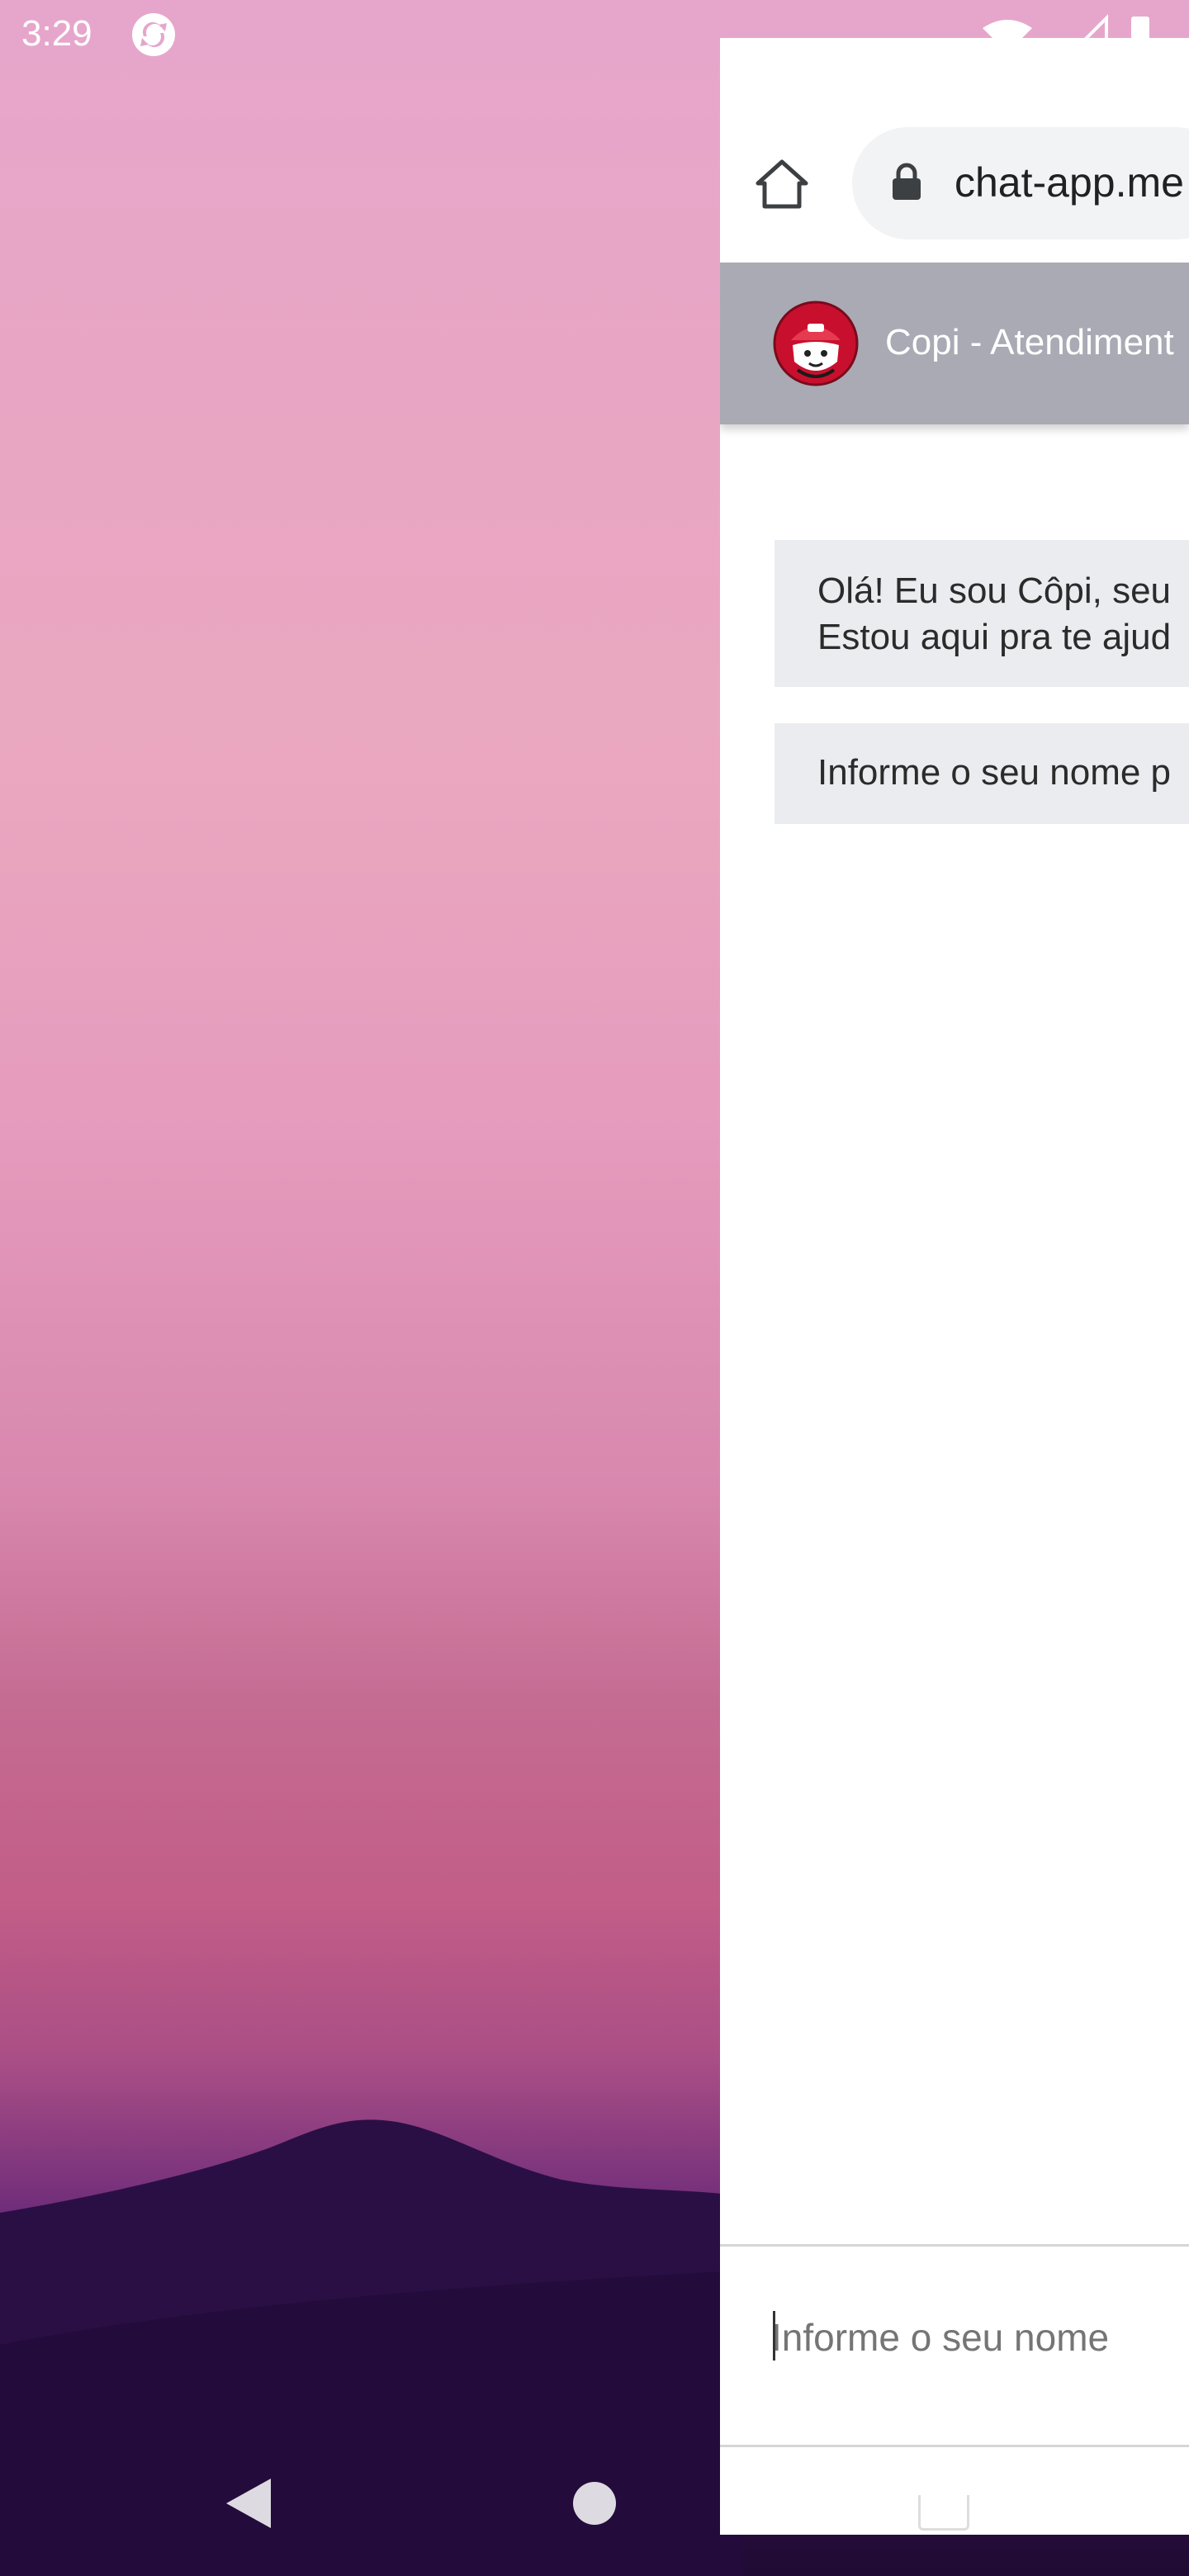 The height and width of the screenshot is (2576, 1189). Describe the element at coordinates (954, 2491) in the screenshot. I see `browser-bottom-bar` at that location.